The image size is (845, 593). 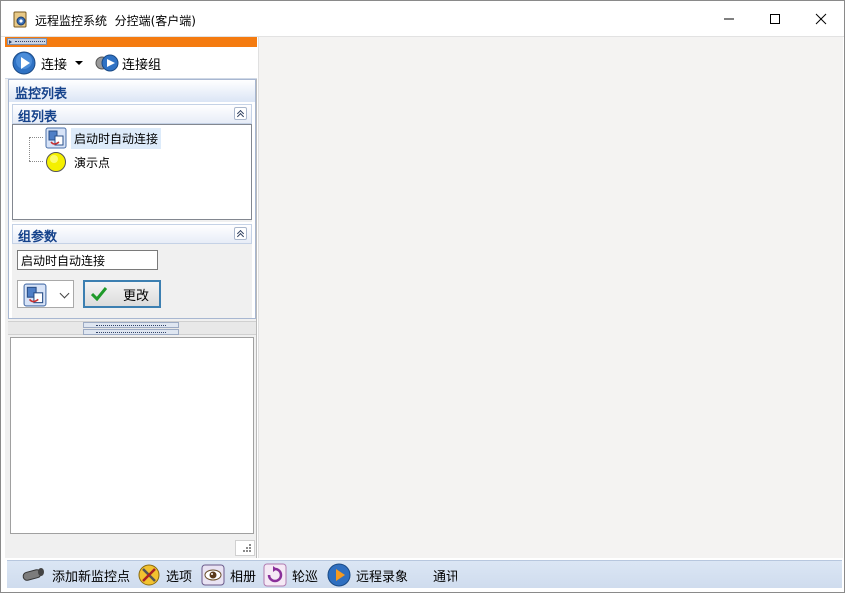 I want to click on monitor-list-panel: 监控列表 组列表 启动时自动连接 演示点 组参数 启动时自动连接 更改, so click(x=132, y=199).